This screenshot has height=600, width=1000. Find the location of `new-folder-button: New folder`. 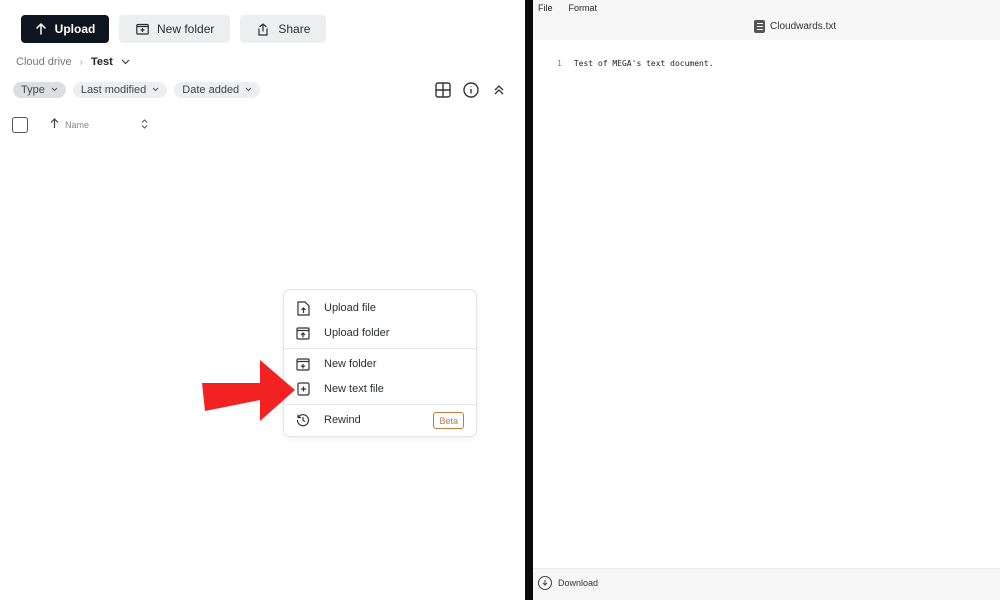

new-folder-button: New folder is located at coordinates (175, 29).